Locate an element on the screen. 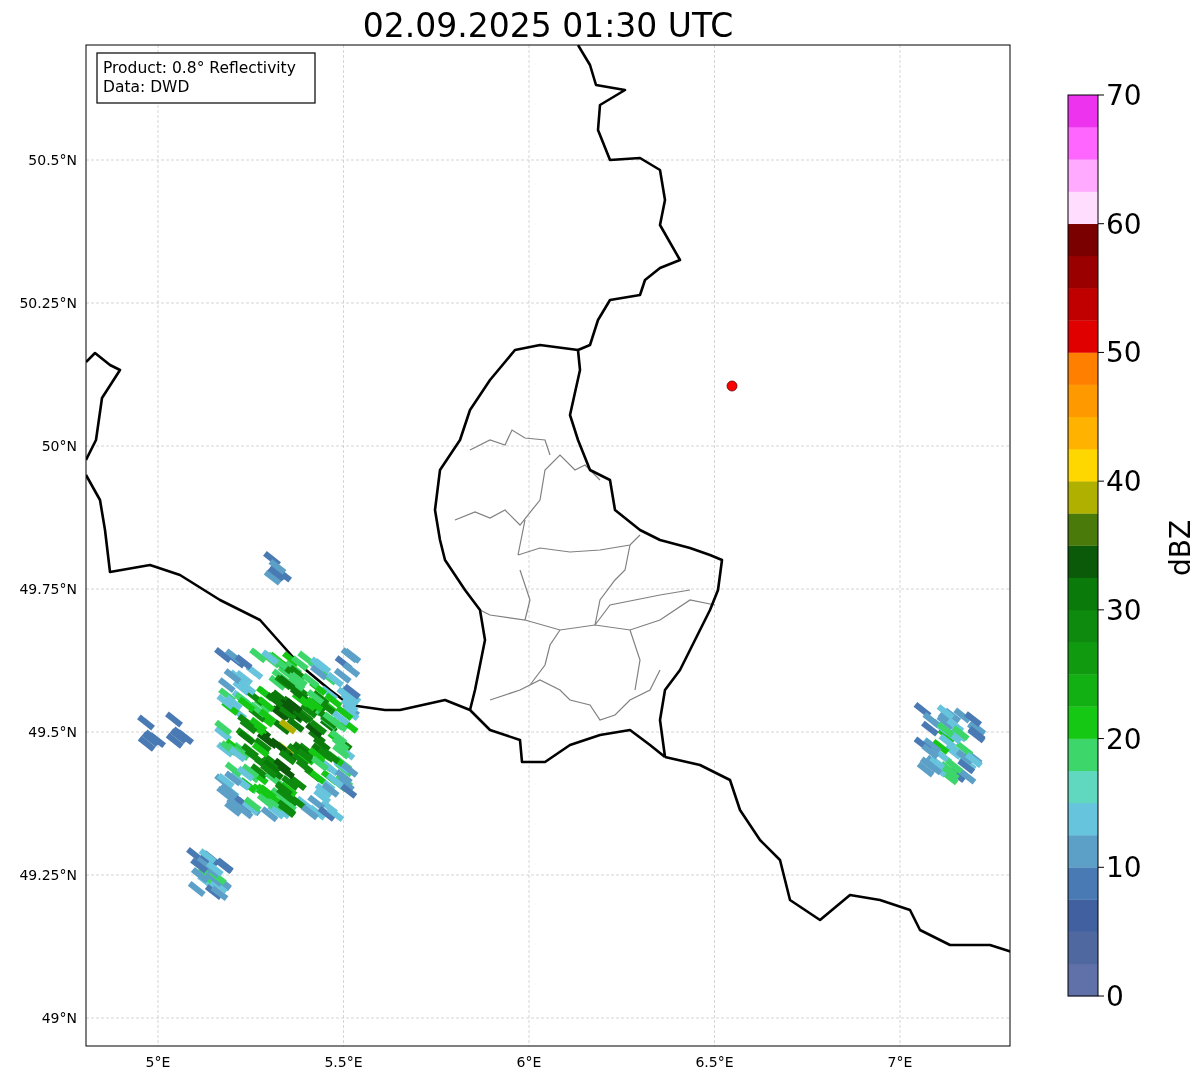 This screenshot has width=1202, height=1081. info-text: Data: DWD is located at coordinates (146, 87).